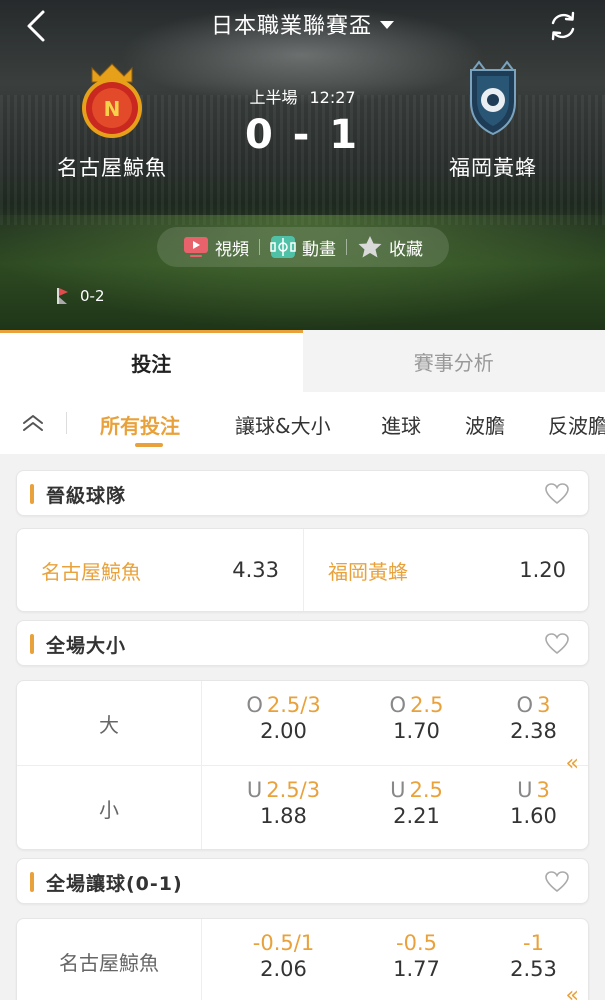  I want to click on odds-cell: U 2.5 2.21, so click(416, 807).